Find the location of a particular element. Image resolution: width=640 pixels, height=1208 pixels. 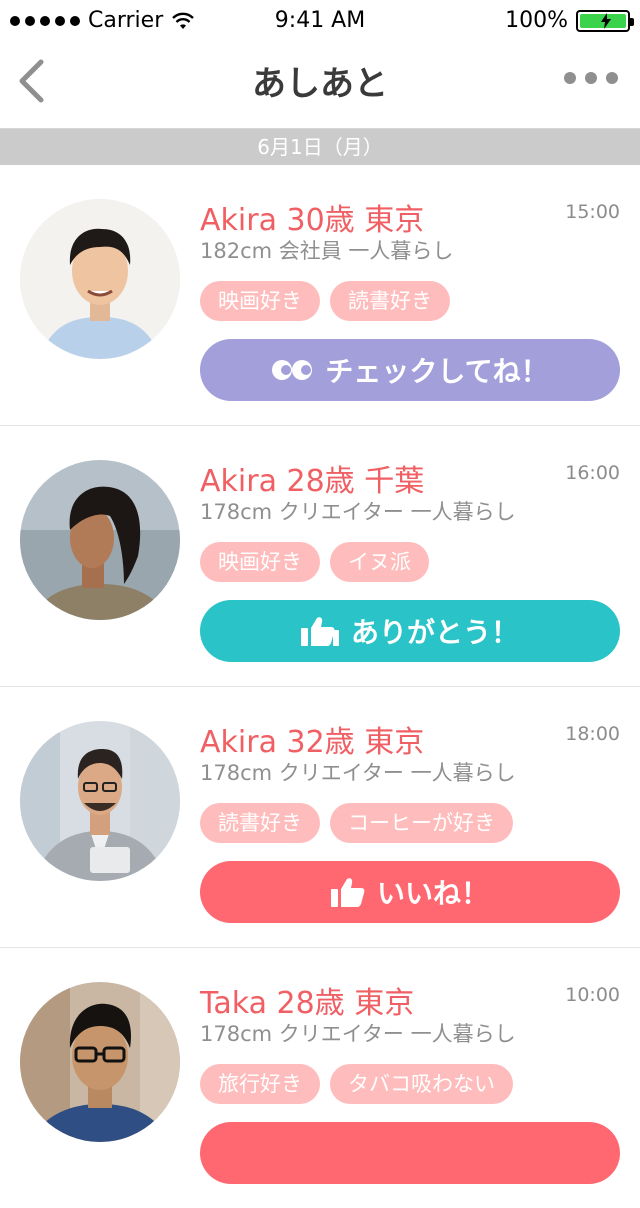

page-title: あしあと is located at coordinates (320, 84).